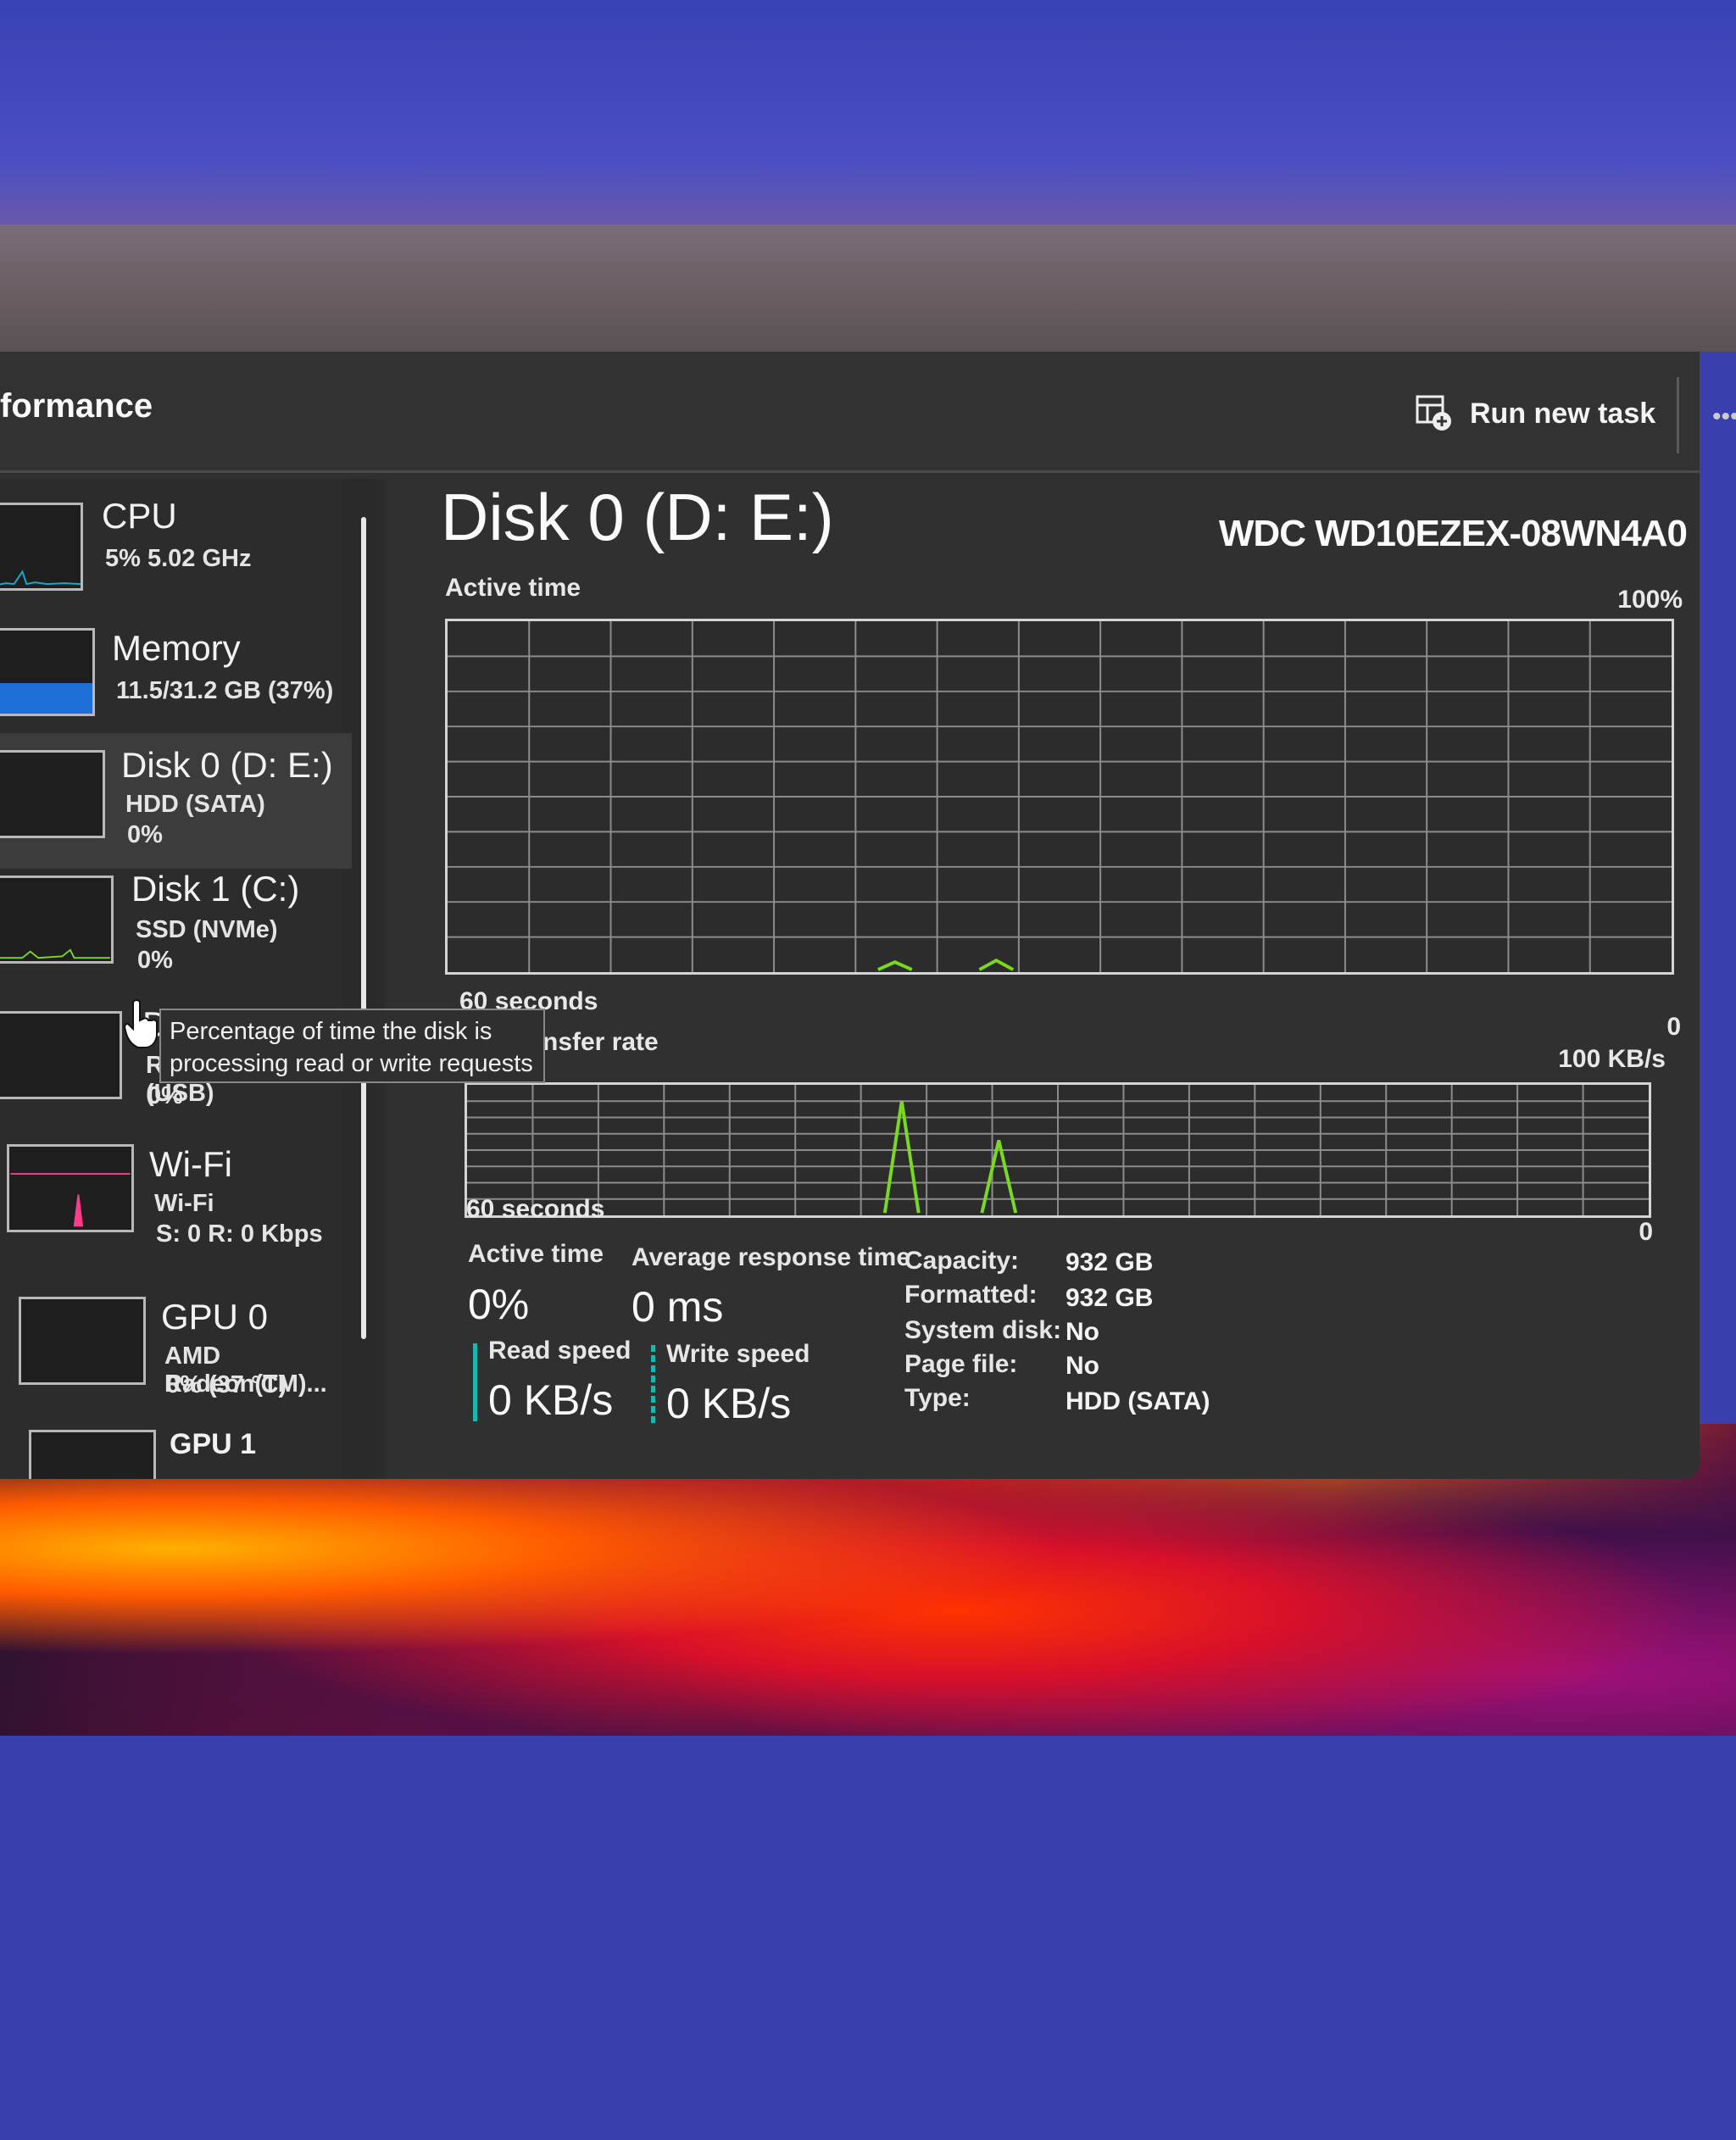 The image size is (1736, 2140). I want to click on gpu1-thumbnail, so click(92, 1454).